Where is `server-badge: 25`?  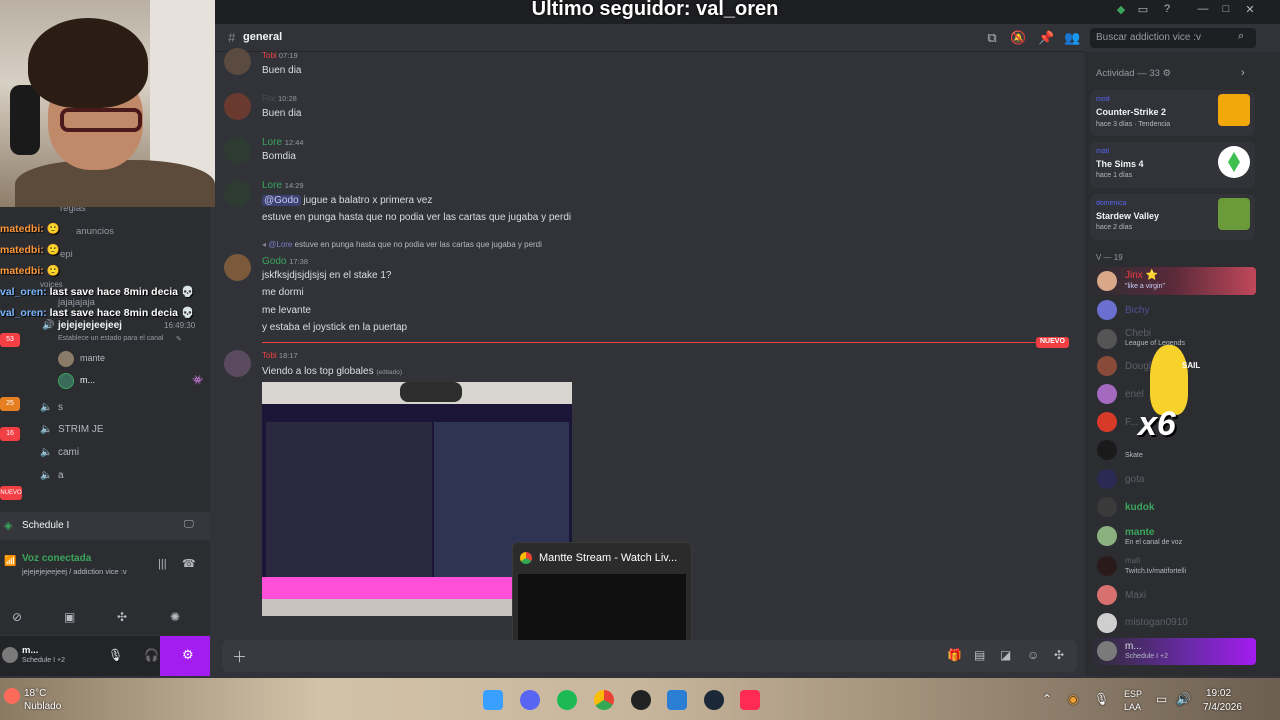
server-badge: 25 is located at coordinates (10, 404).